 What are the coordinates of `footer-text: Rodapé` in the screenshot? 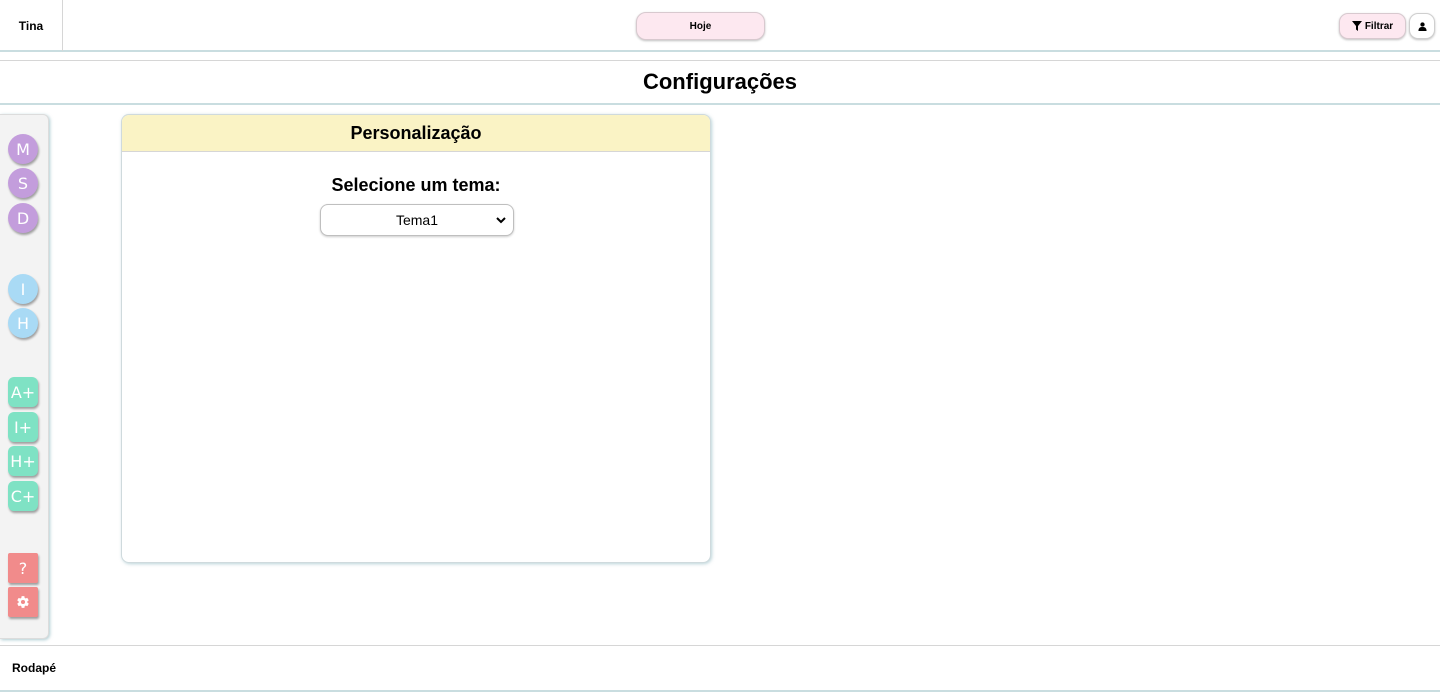 It's located at (34, 668).